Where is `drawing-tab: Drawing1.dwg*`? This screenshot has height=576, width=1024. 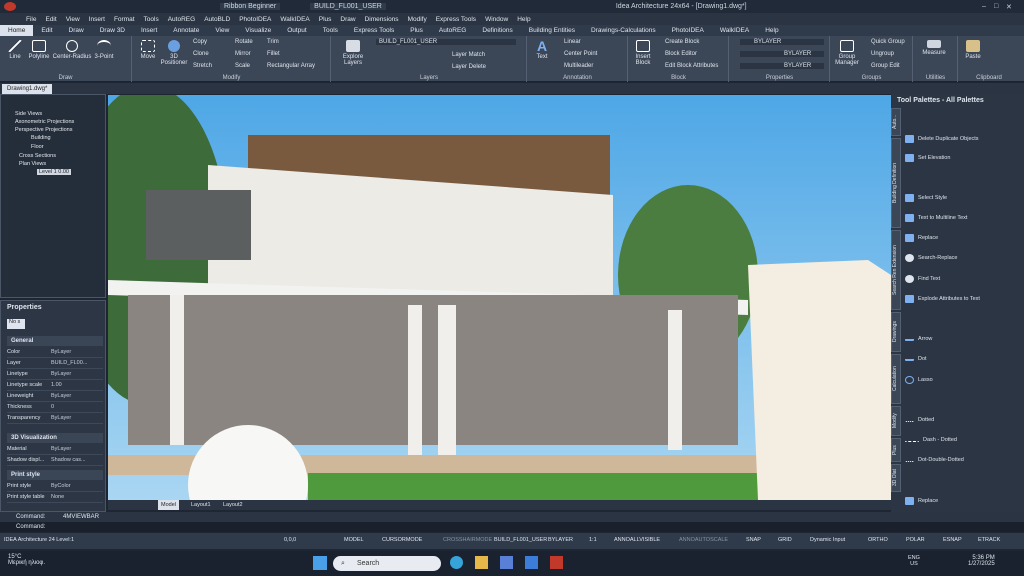
drawing-tab: Drawing1.dwg* is located at coordinates (27, 89).